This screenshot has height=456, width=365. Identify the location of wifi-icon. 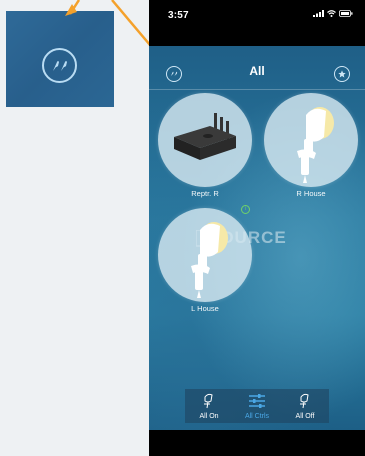
(331, 13).